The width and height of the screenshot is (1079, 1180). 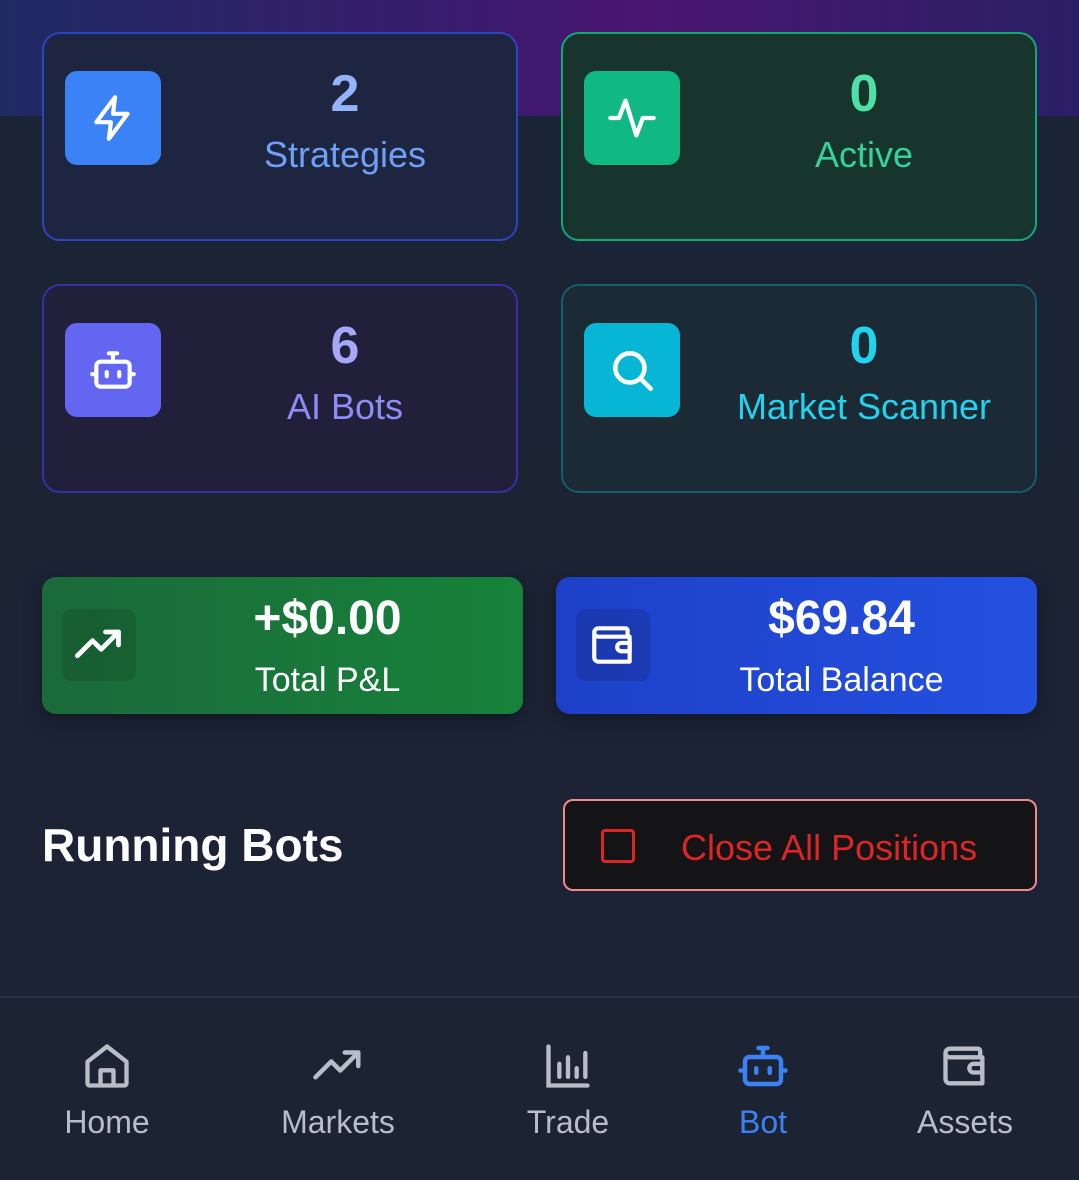 I want to click on active-label: Active, so click(x=864, y=154).